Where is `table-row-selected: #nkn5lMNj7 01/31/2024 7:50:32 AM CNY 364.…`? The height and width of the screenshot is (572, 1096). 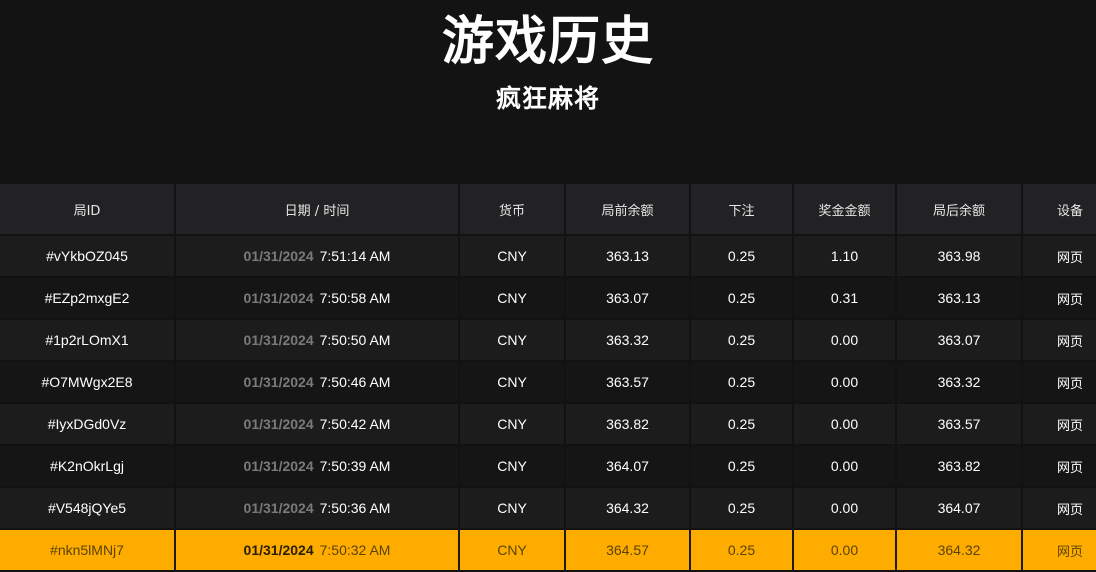 table-row-selected: #nkn5lMNj7 01/31/2024 7:50:32 AM CNY 364.… is located at coordinates (548, 550).